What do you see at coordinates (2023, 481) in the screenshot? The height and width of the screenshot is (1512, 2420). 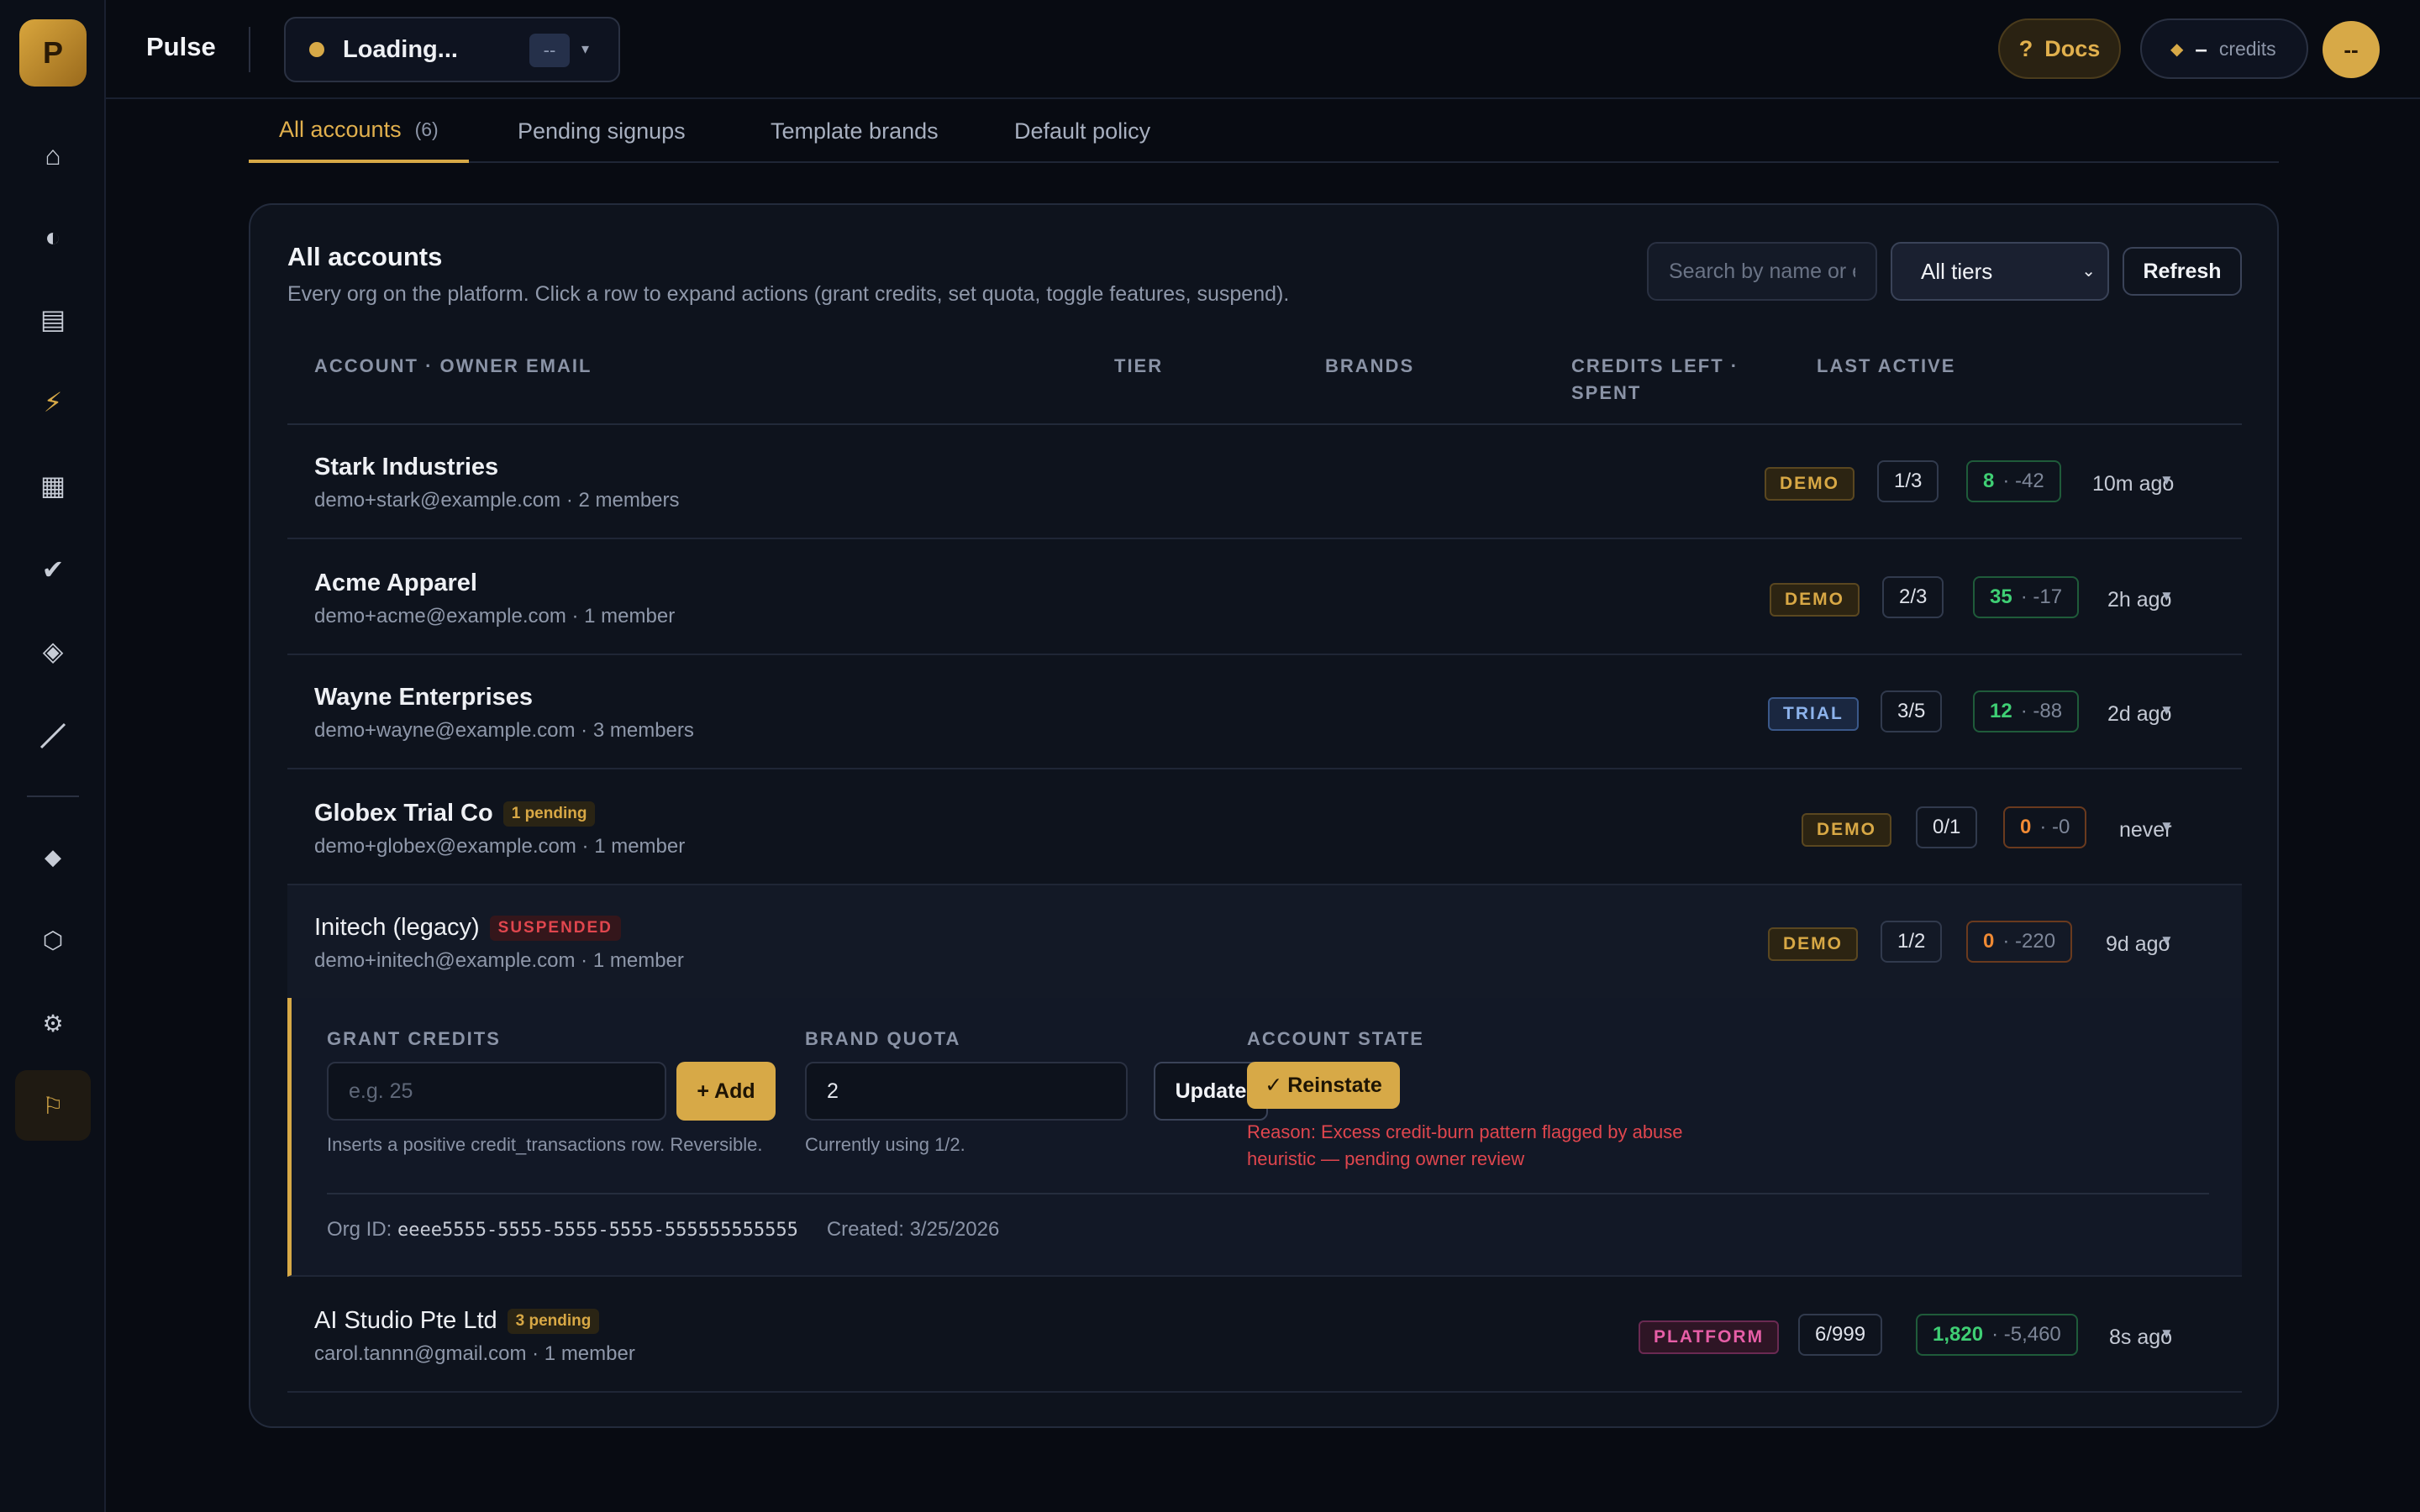 I see `credits-spent: · -42` at bounding box center [2023, 481].